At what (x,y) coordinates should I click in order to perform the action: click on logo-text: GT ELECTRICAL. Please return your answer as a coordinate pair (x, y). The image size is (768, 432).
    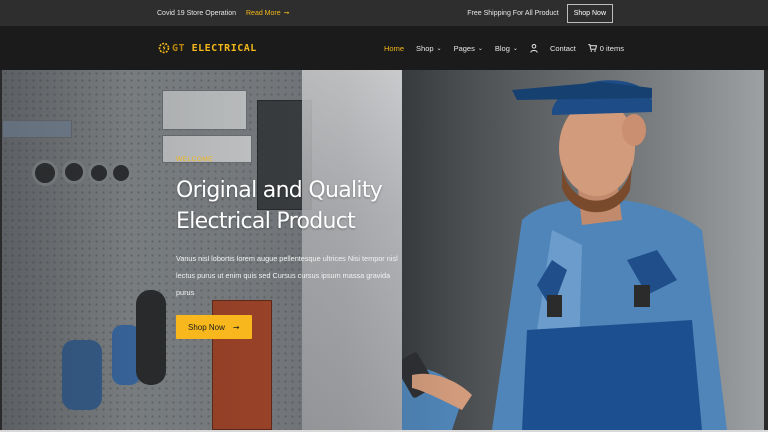
    Looking at the image, I should click on (214, 48).